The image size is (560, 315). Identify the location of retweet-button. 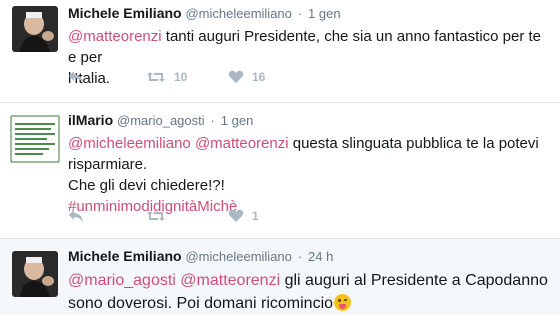
(174, 216).